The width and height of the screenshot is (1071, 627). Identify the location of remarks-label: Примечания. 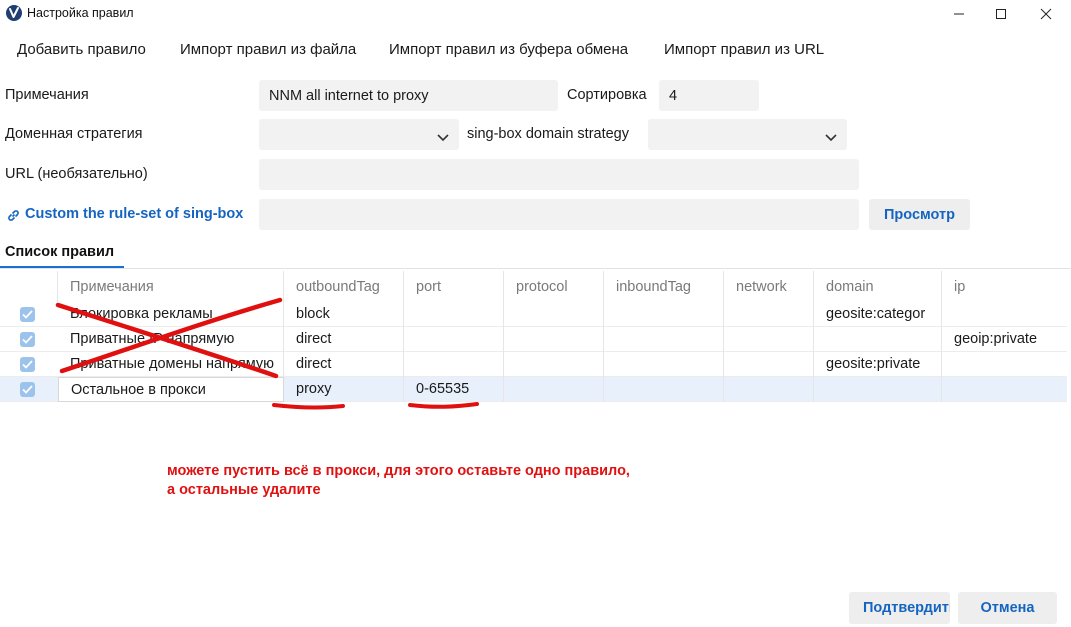
(47, 95).